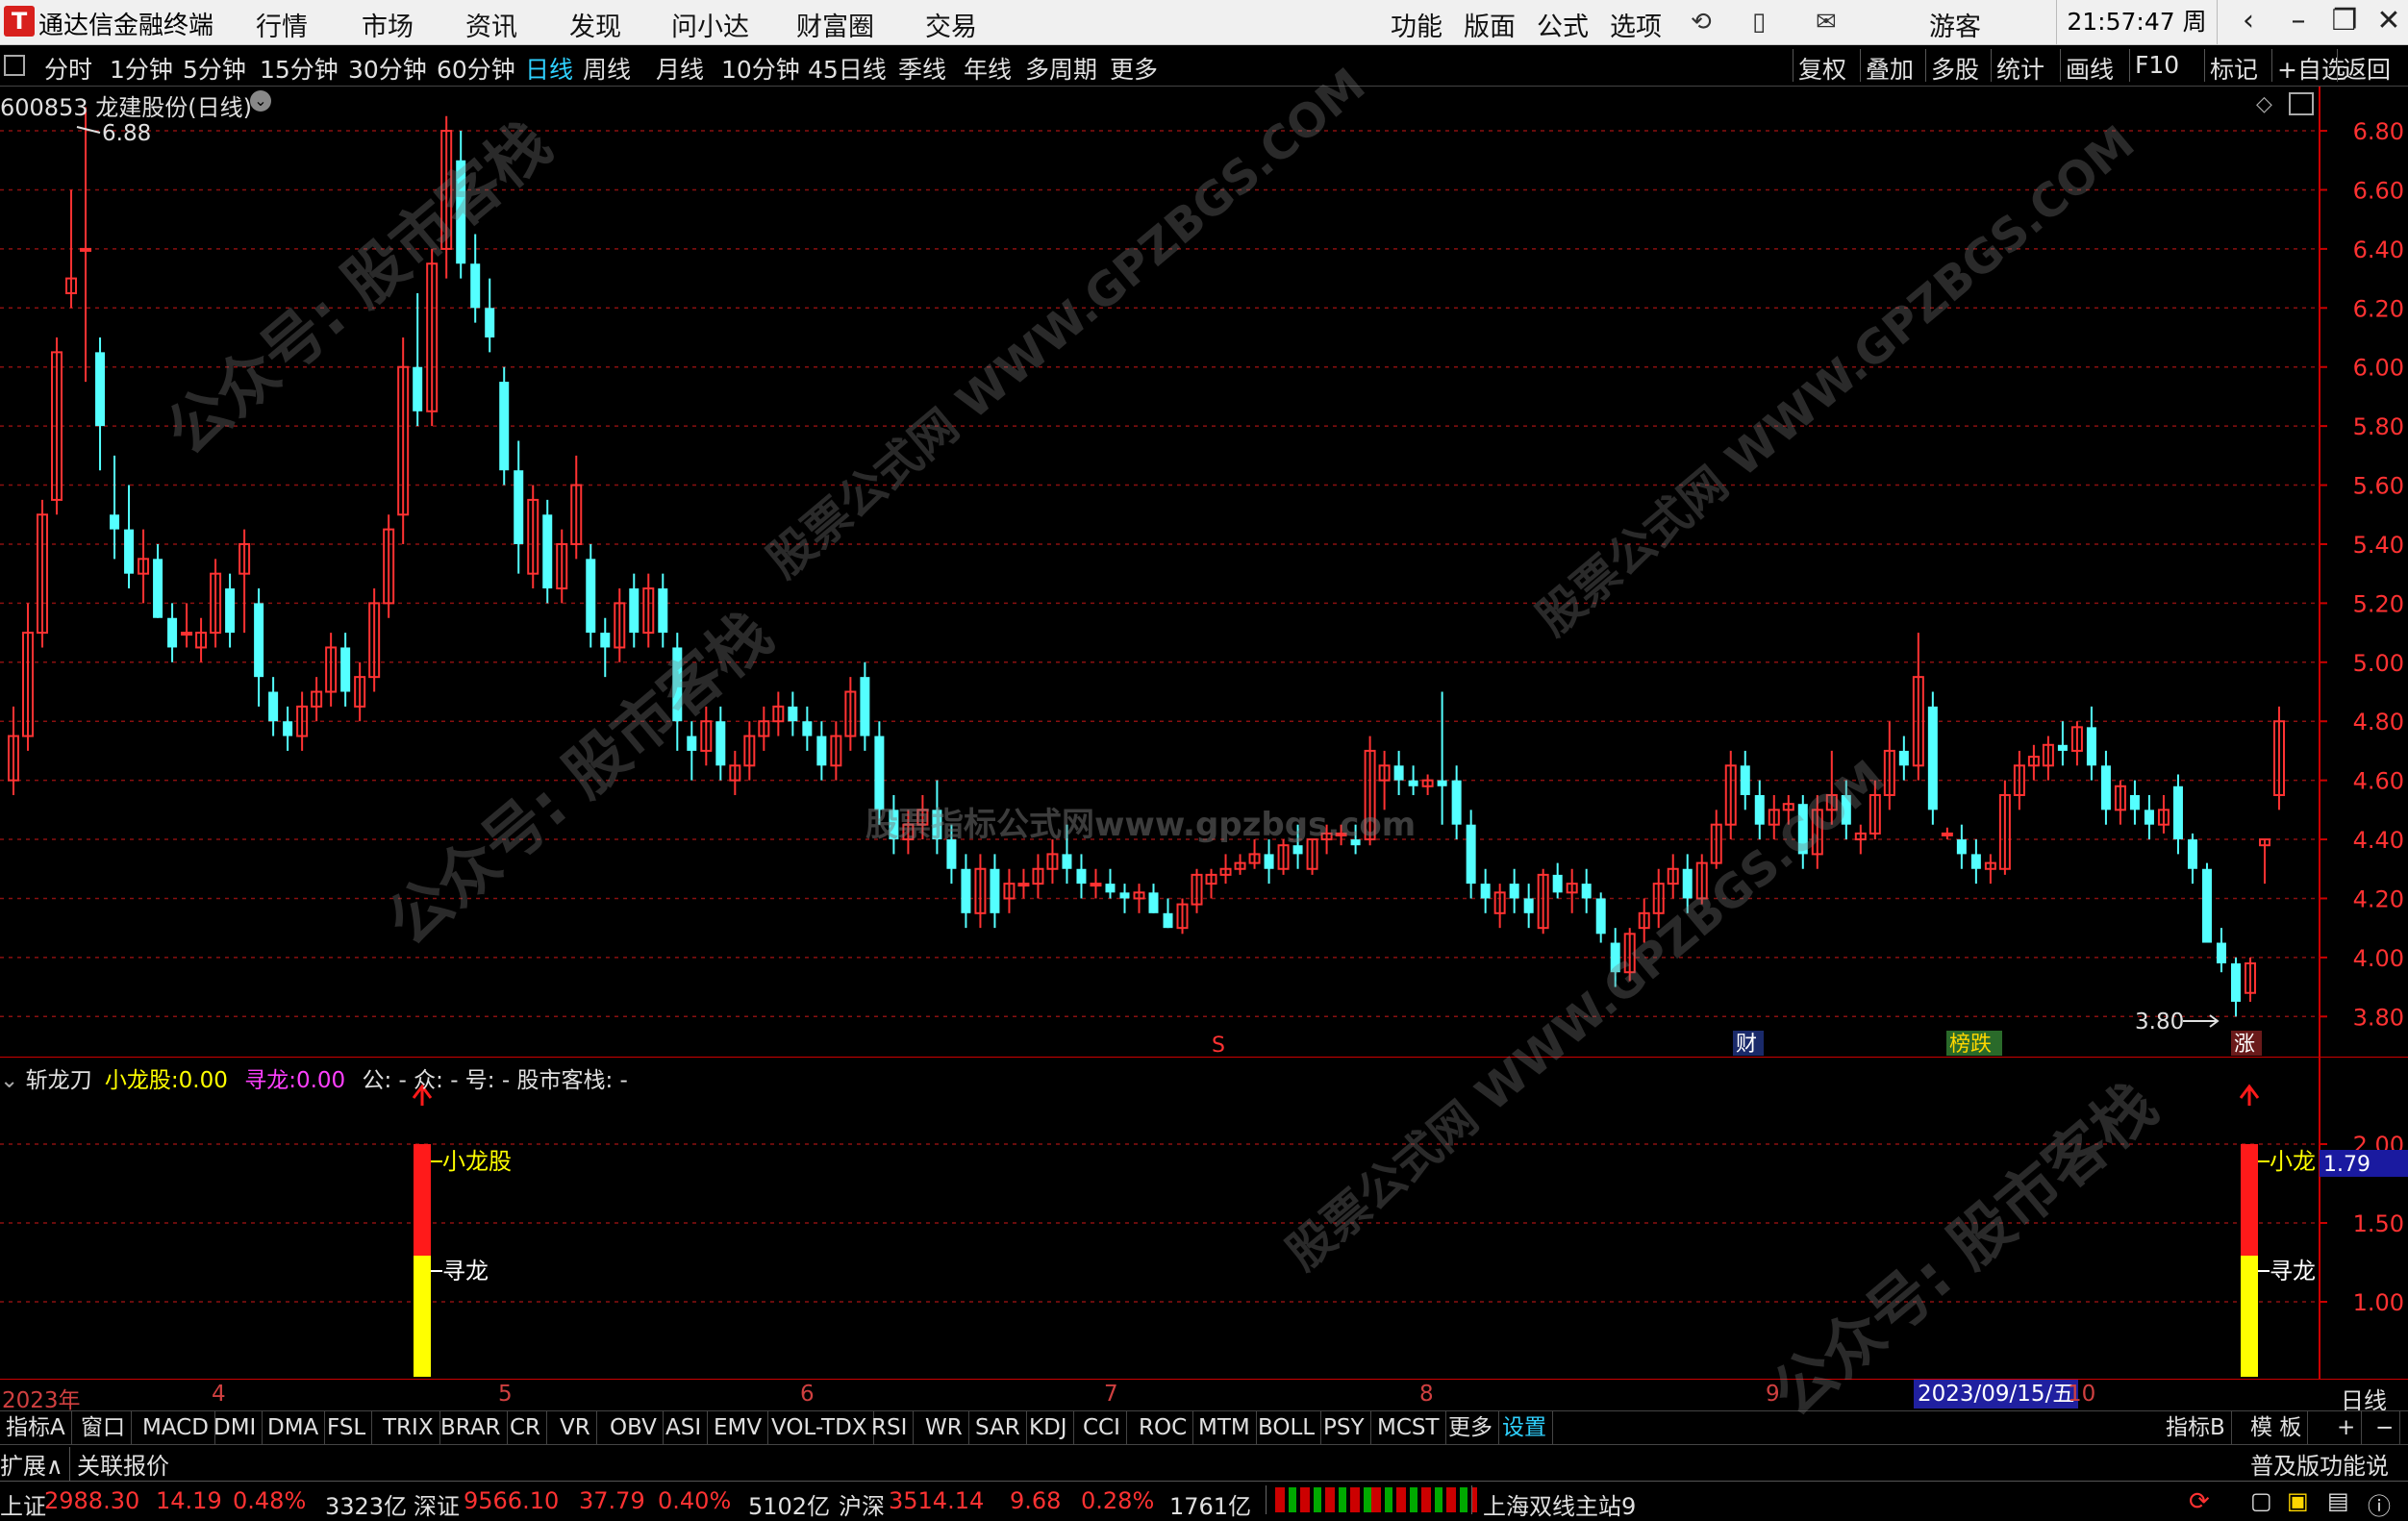 The width and height of the screenshot is (2408, 1521). What do you see at coordinates (890, 1427) in the screenshot?
I see `indicator-tab-14: RSI` at bounding box center [890, 1427].